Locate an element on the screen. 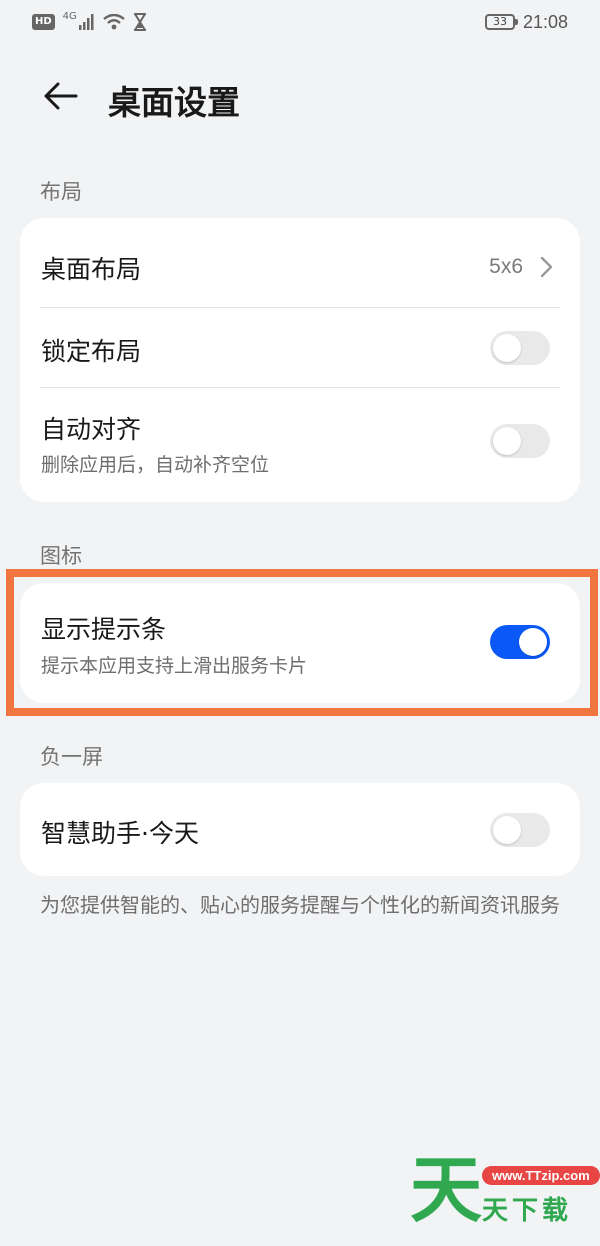  back-button is located at coordinates (60, 96).